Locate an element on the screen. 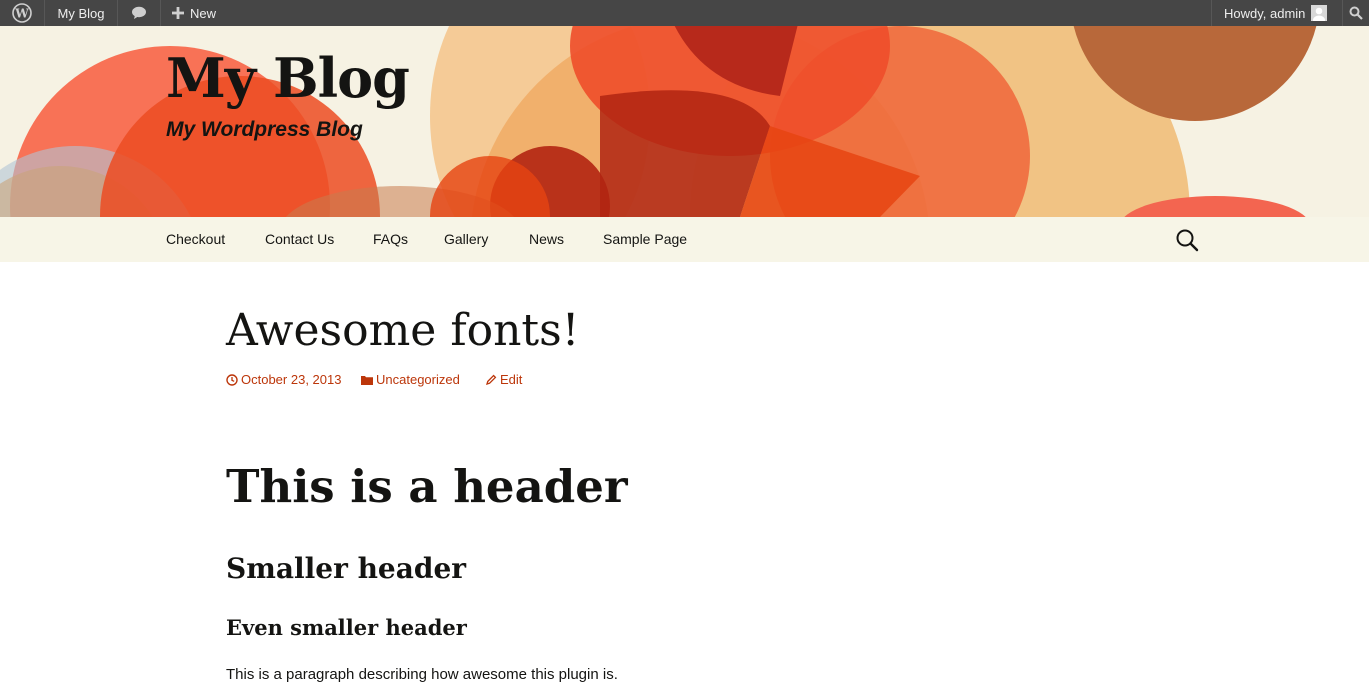 This screenshot has width=1369, height=686. content-header-1: This is a header is located at coordinates (427, 486).